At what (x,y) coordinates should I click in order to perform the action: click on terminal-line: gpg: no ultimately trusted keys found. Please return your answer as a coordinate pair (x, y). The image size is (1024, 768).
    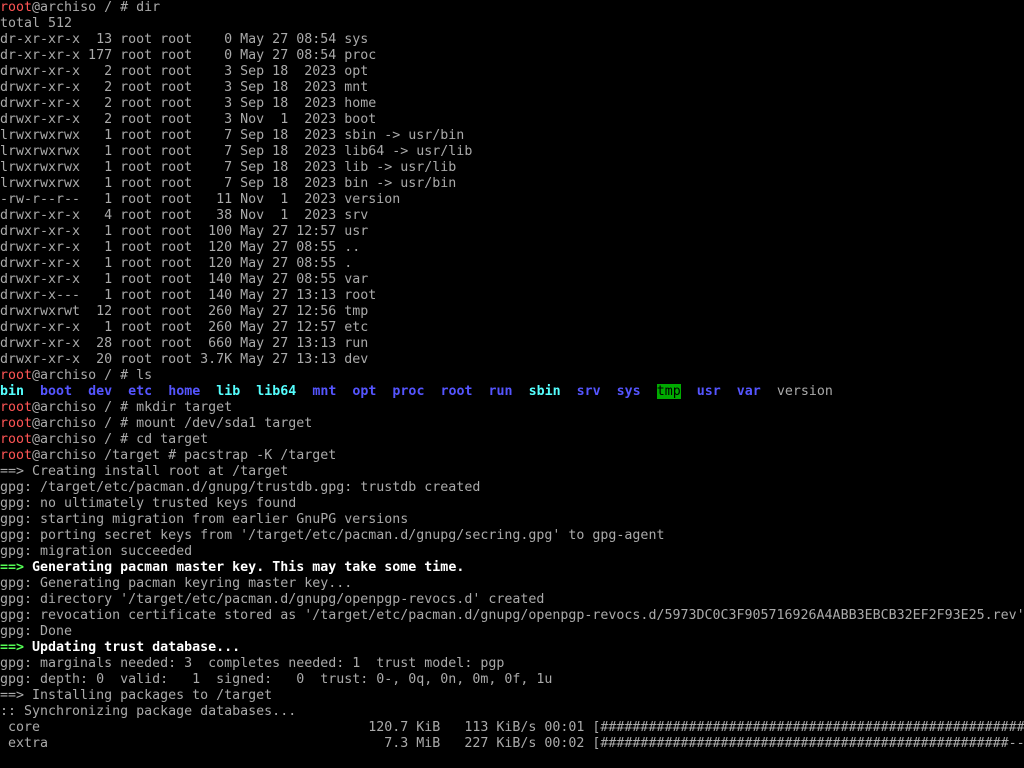
    Looking at the image, I should click on (512, 504).